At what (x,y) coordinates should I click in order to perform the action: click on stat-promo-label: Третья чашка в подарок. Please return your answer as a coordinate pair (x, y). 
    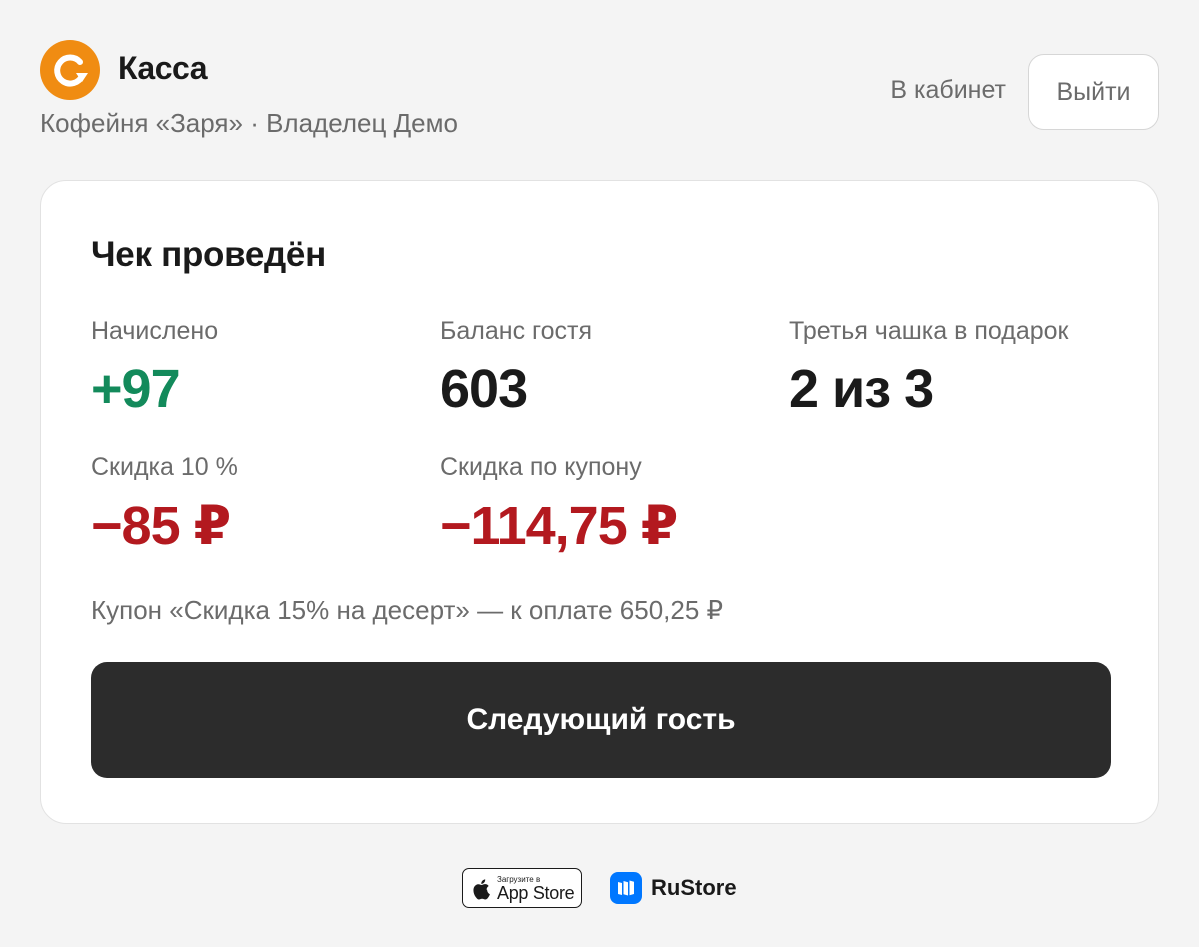
    Looking at the image, I should click on (929, 331).